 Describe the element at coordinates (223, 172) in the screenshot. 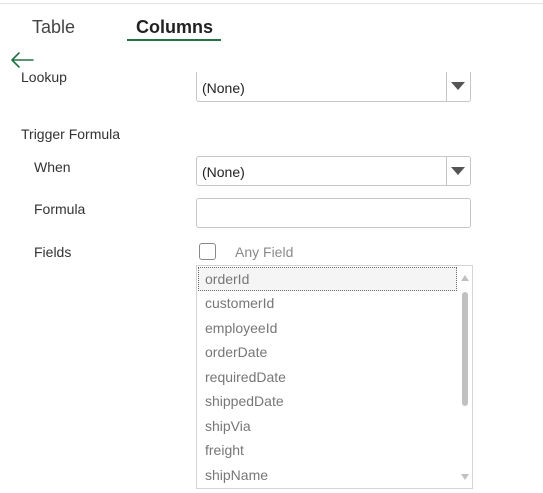

I see `when-select-value: (None)` at that location.